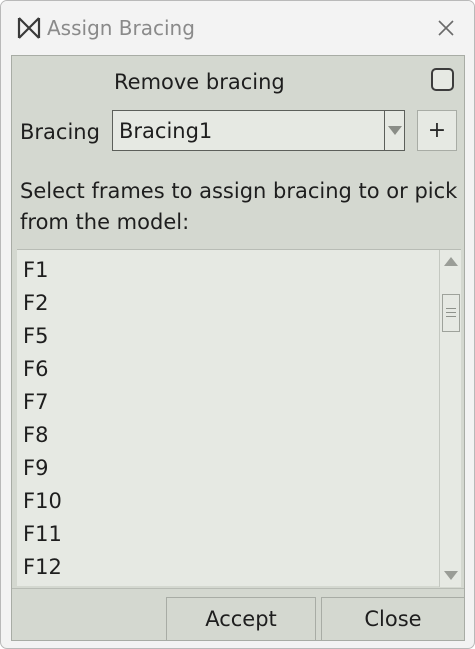 Image resolution: width=475 pixels, height=649 pixels. Describe the element at coordinates (223, 303) in the screenshot. I see `list-item: F2` at that location.